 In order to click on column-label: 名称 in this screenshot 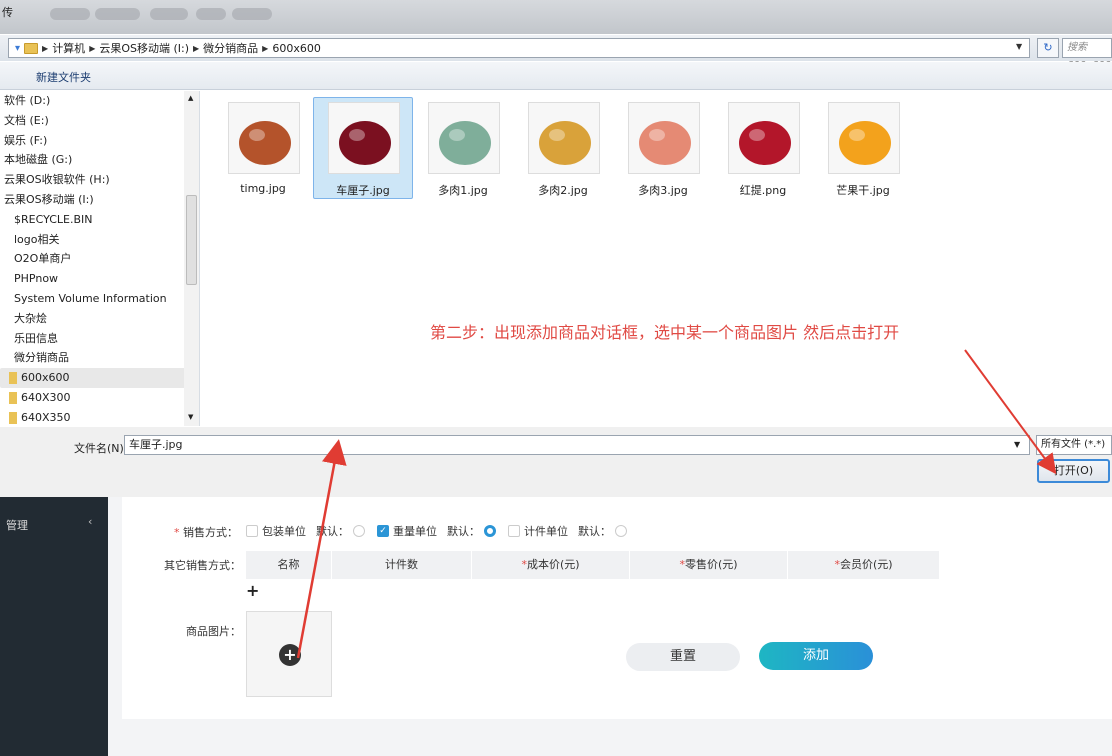, I will do `click(288, 564)`.